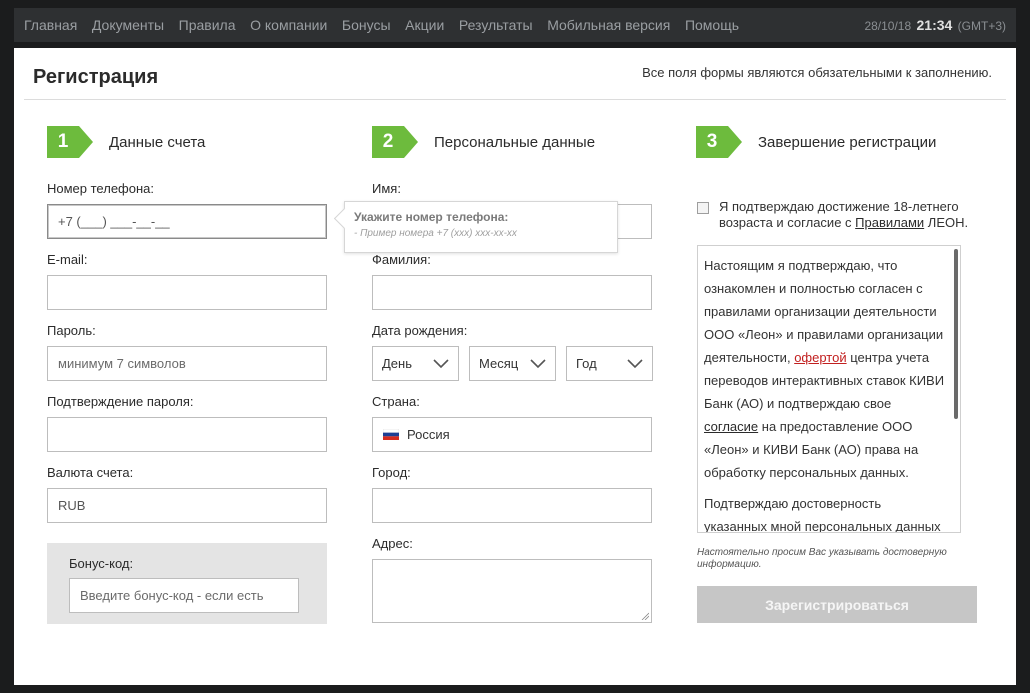 The height and width of the screenshot is (693, 1030). I want to click on step-3-title: Завершение регистрации, so click(847, 142).